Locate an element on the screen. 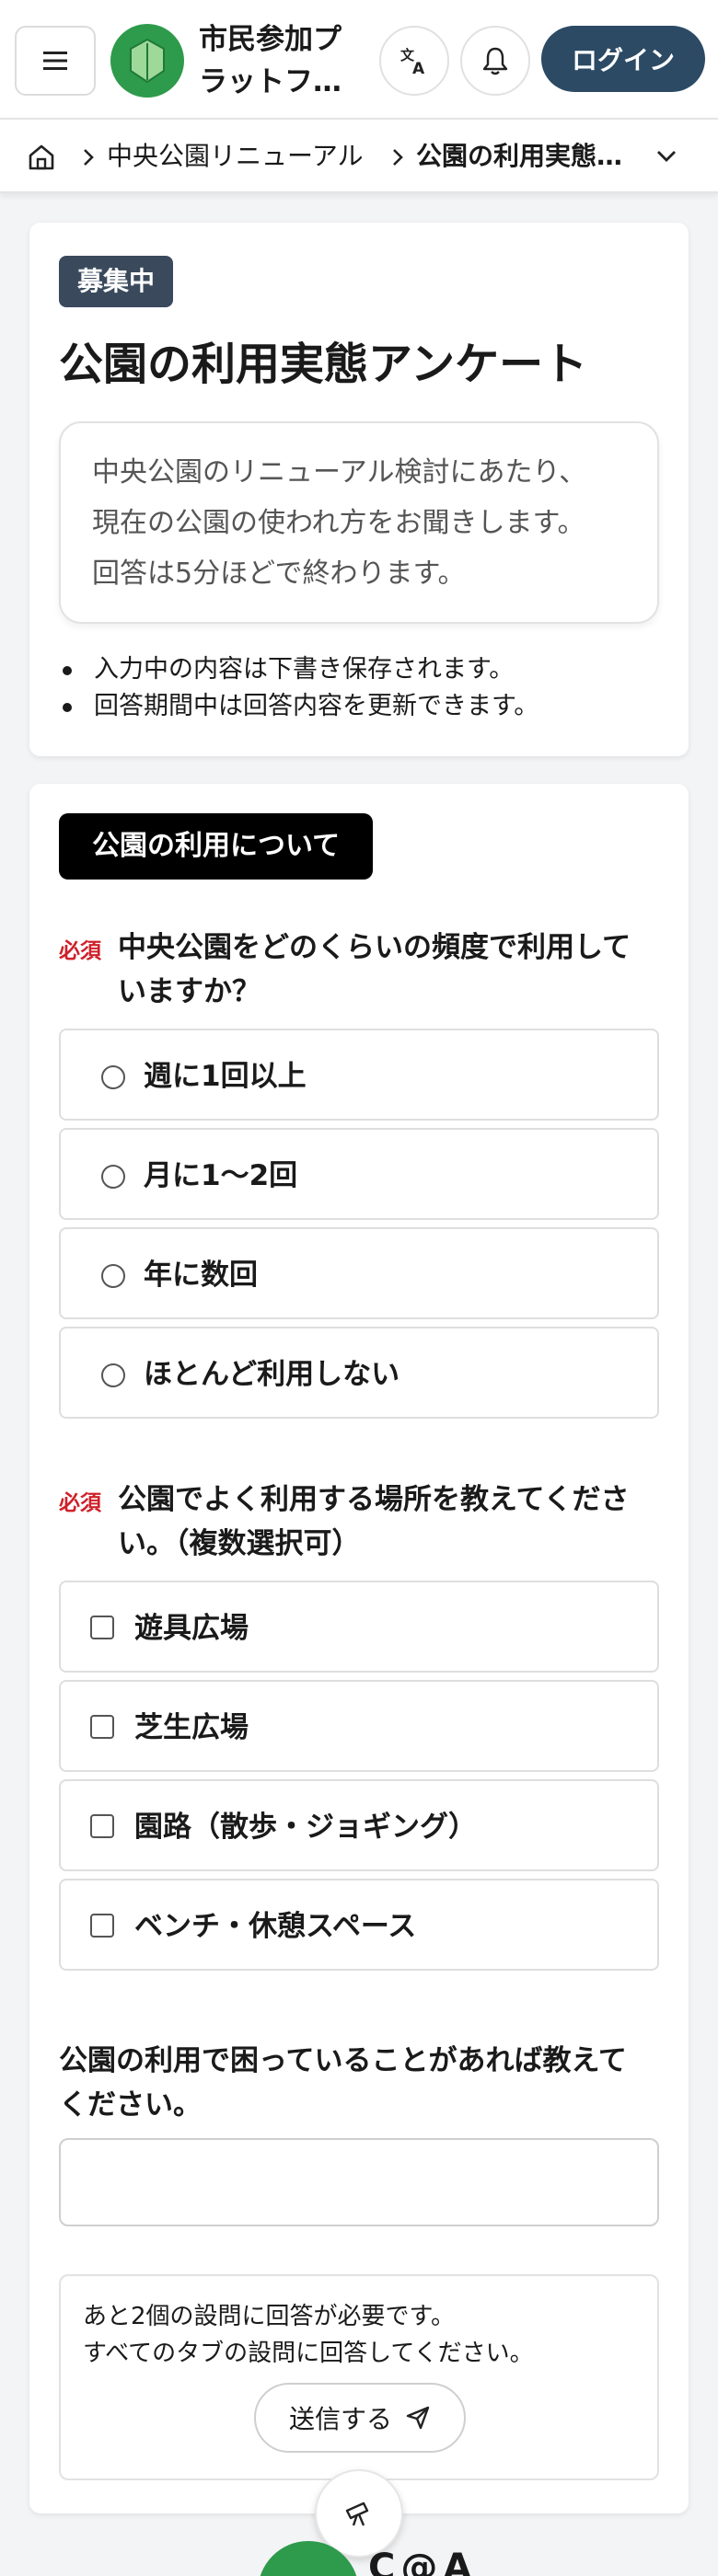 This screenshot has width=718, height=2576. option-label: 年に数回 is located at coordinates (201, 1275).